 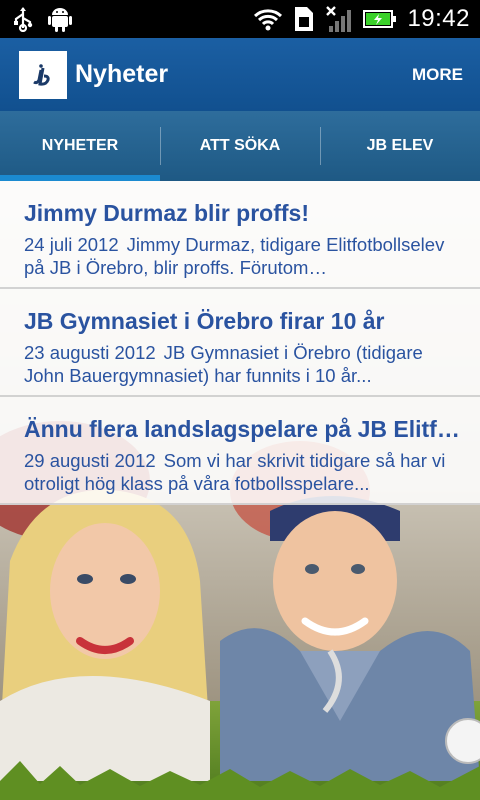 I want to click on battery-charging-icon, so click(x=380, y=19).